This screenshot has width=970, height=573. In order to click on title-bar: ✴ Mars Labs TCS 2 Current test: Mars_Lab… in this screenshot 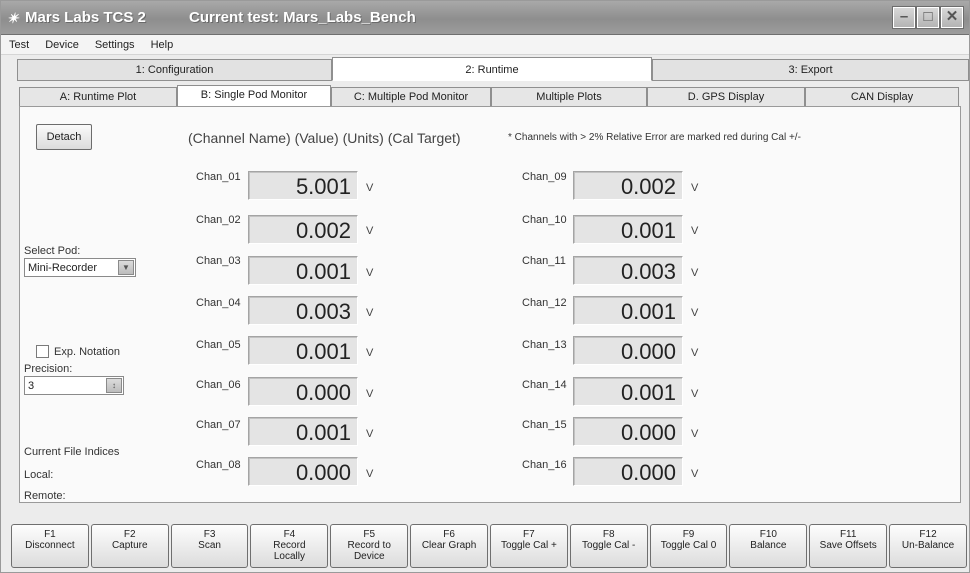, I will do `click(485, 18)`.